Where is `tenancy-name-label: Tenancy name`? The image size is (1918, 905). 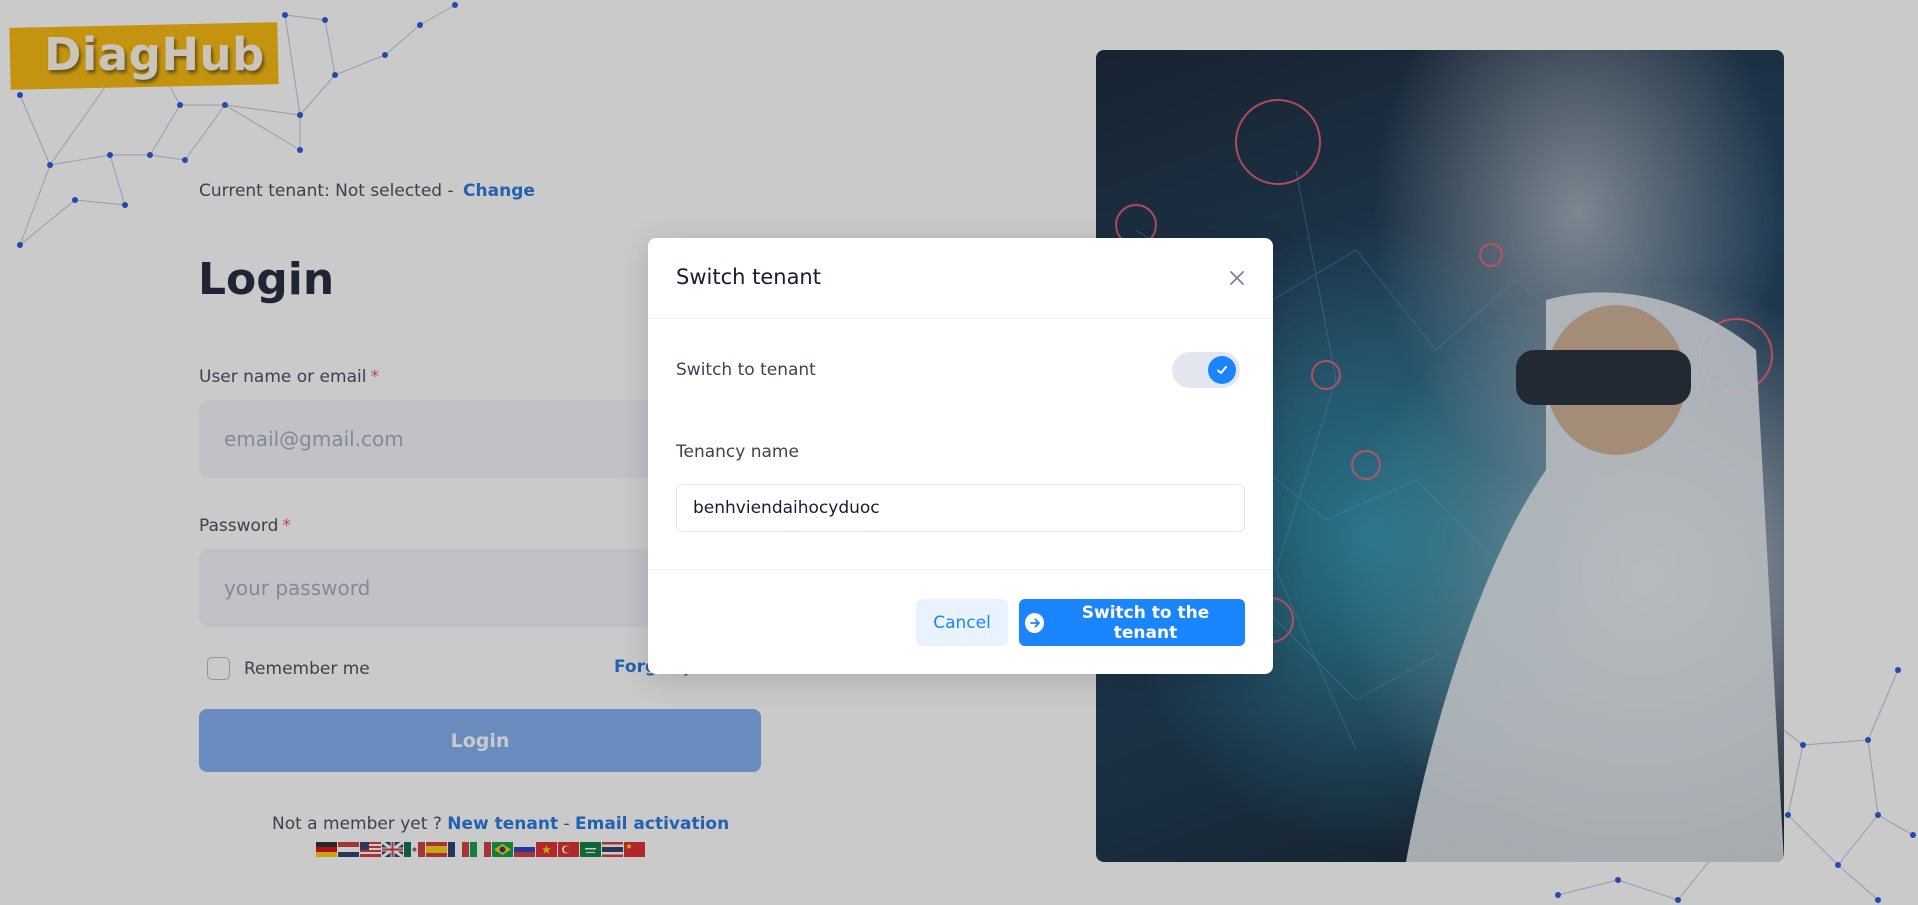
tenancy-name-label: Tenancy name is located at coordinates (737, 452).